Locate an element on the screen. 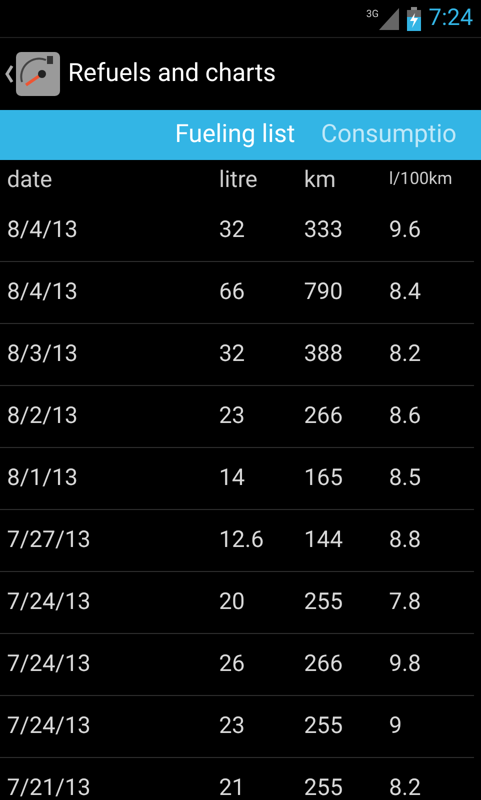 The image size is (481, 800). table-cell: 26 is located at coordinates (232, 664).